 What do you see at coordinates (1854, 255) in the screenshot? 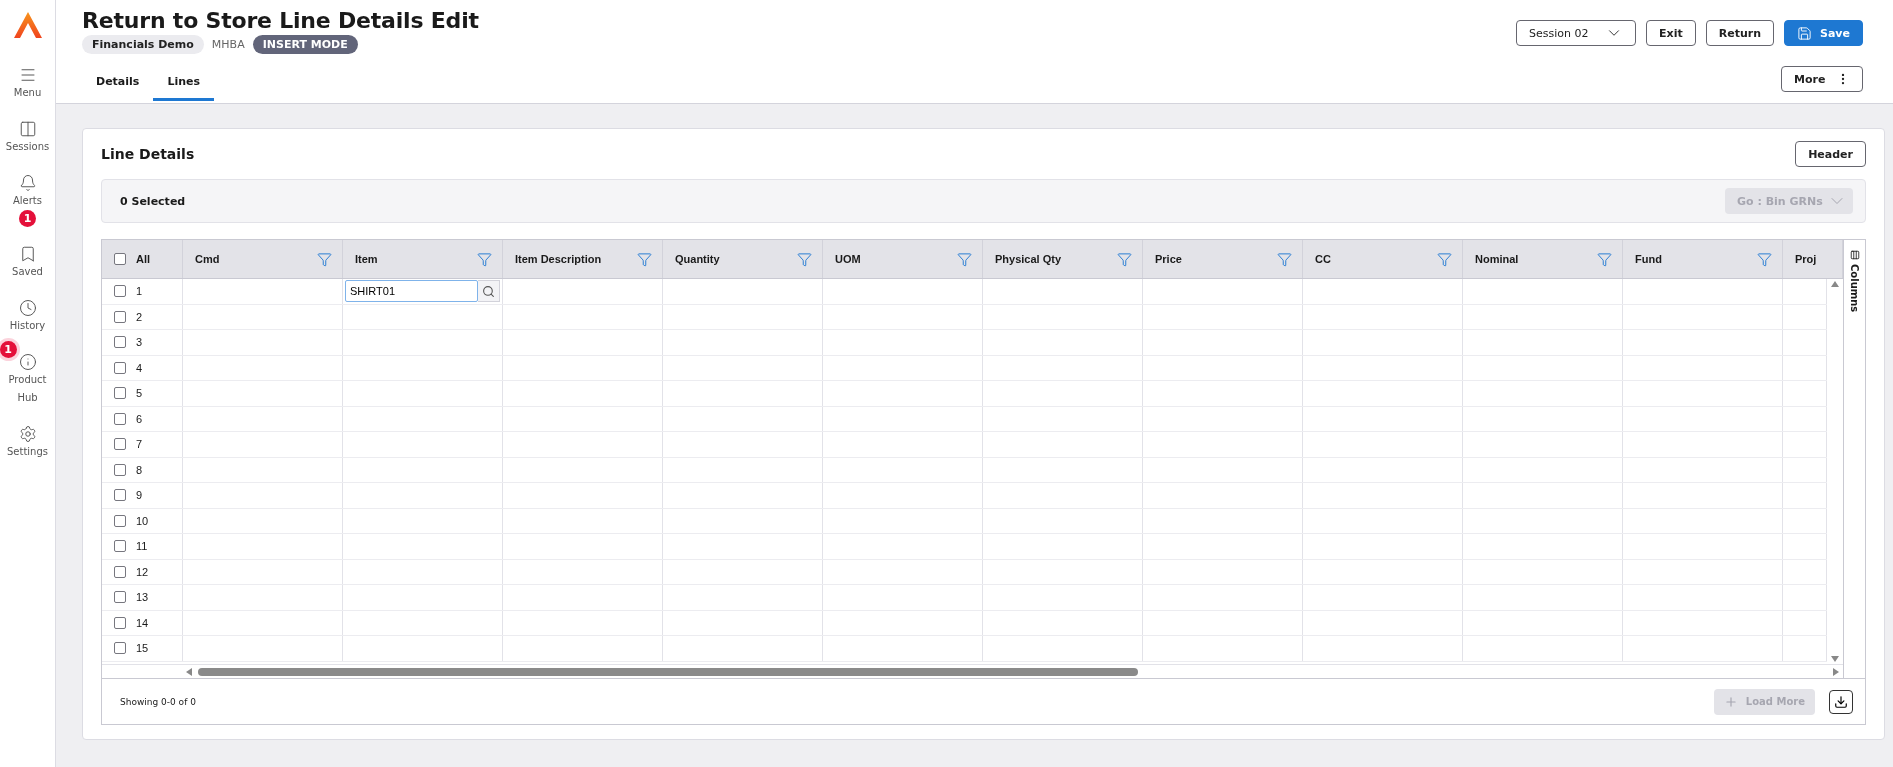
I see `columns-icon` at bounding box center [1854, 255].